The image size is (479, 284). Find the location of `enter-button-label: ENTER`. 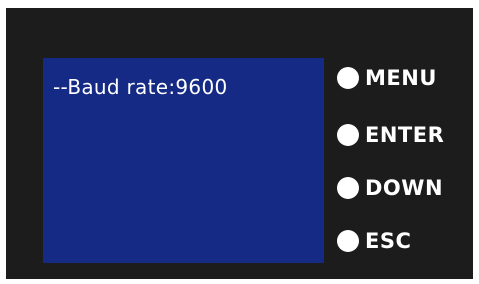

enter-button-label: ENTER is located at coordinates (405, 135).